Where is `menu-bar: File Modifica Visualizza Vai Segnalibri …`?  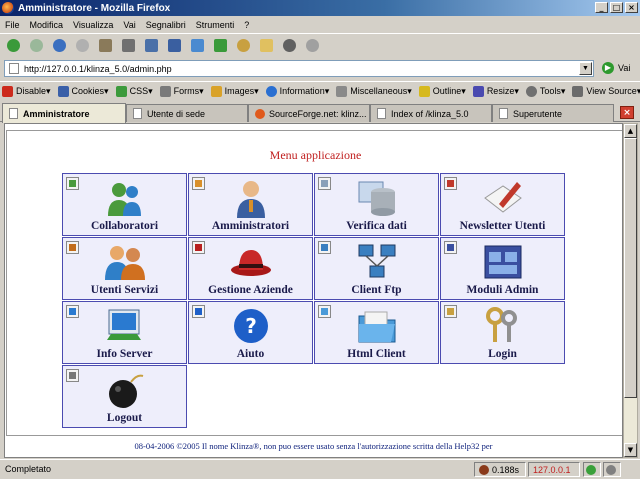
menu-bar: File Modifica Visualizza Vai Segnalibri … is located at coordinates (320, 24).